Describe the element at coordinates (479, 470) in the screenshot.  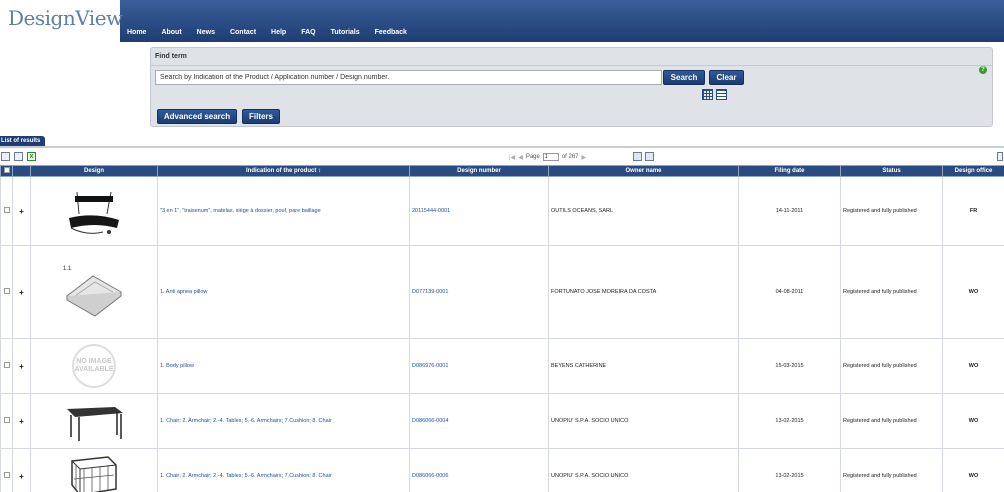
I see `design-number-cell: D086066-0006` at that location.